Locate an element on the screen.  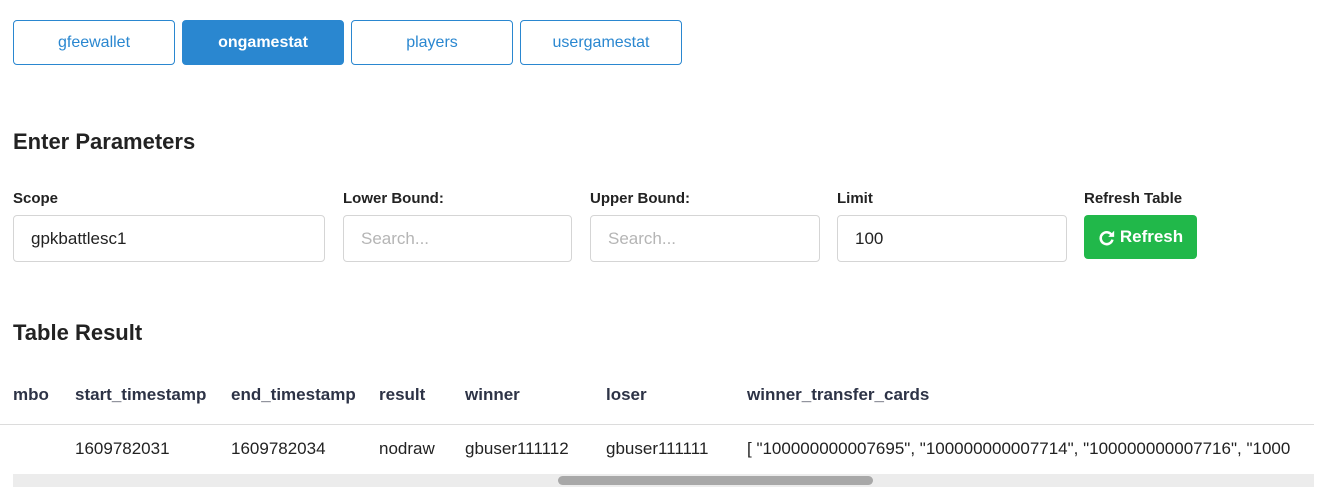
lower-bound-label: Lower Bound: is located at coordinates (393, 198).